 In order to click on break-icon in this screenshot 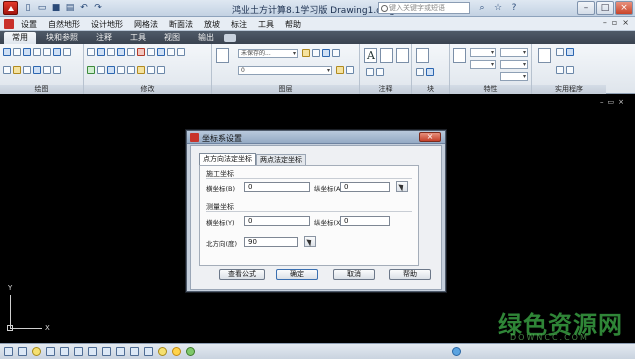, I will do `click(121, 70)`.